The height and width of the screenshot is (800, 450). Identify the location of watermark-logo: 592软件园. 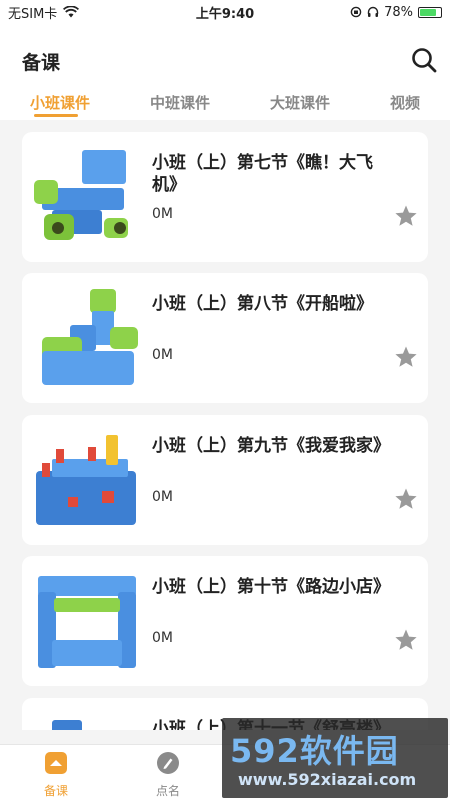
(314, 751).